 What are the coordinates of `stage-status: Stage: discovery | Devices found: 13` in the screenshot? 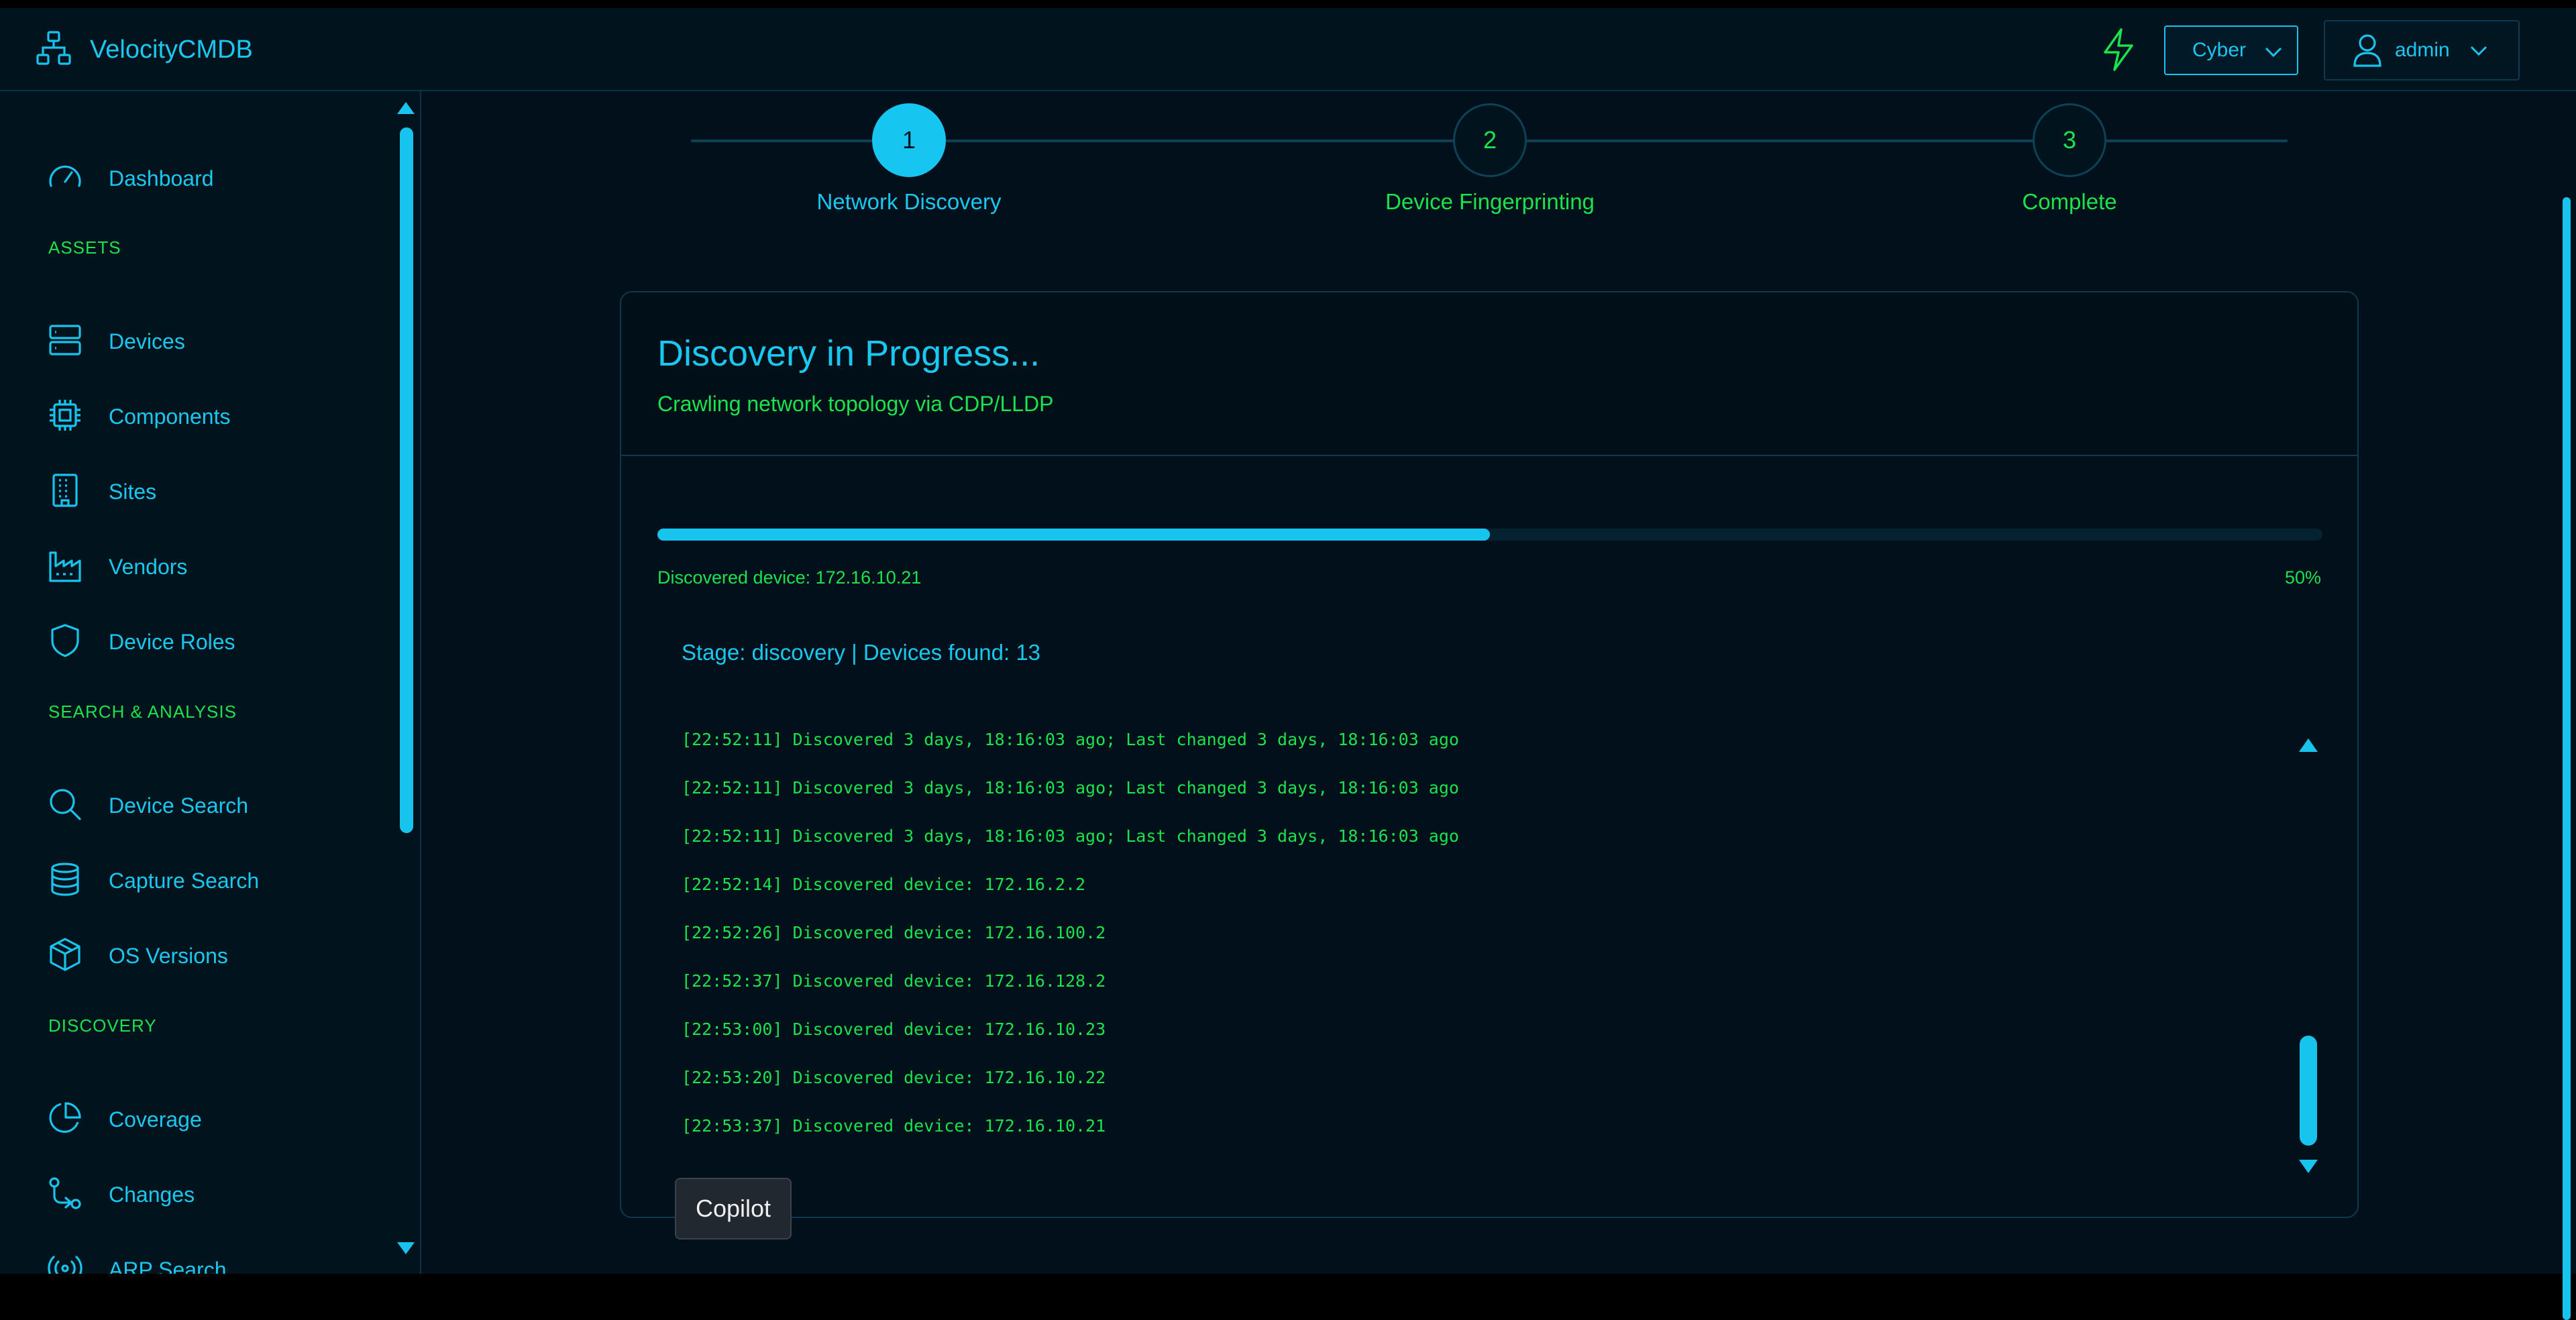 It's located at (861, 653).